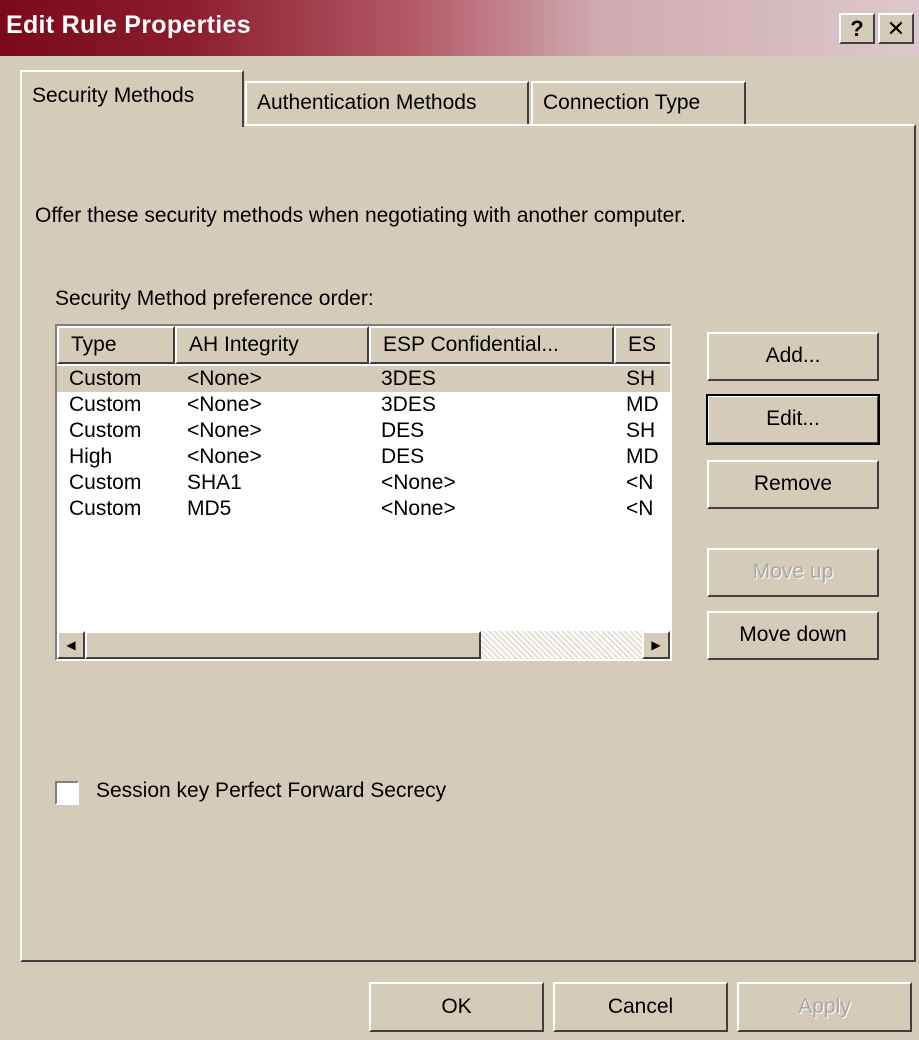 The width and height of the screenshot is (919, 1040). I want to click on tab-security-methods: Security Methods, so click(132, 98).